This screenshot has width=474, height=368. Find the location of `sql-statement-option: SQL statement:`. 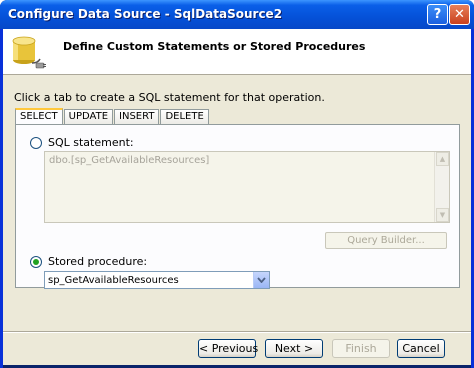

sql-statement-option: SQL statement: is located at coordinates (82, 142).